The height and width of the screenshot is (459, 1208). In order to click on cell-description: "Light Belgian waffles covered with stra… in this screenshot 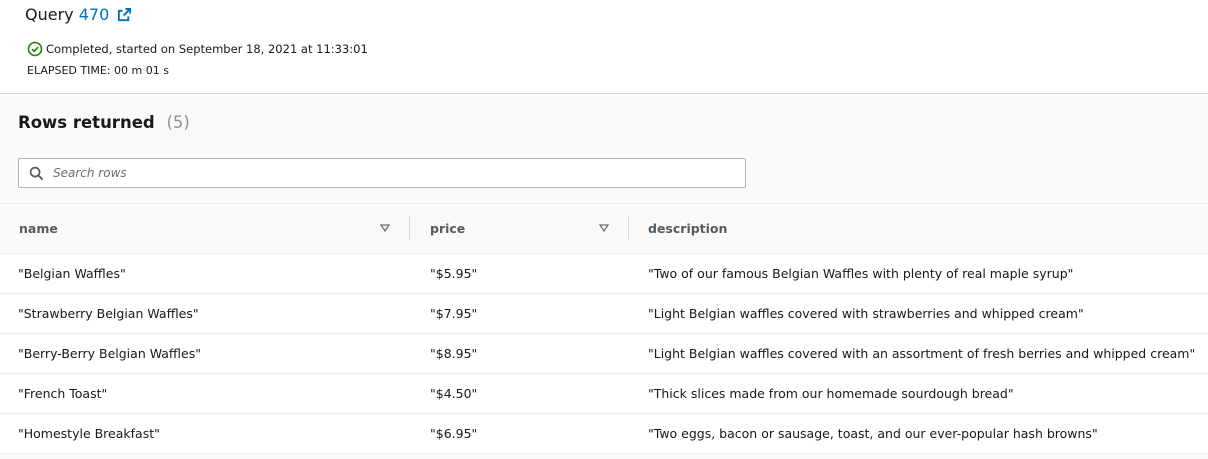, I will do `click(918, 313)`.